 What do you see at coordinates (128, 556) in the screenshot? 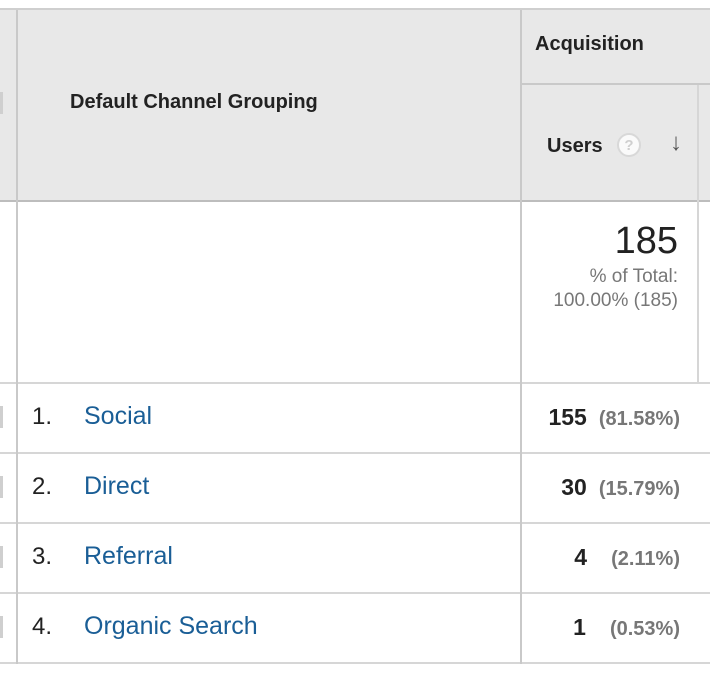
I see `channel-link-referral: Referral` at bounding box center [128, 556].